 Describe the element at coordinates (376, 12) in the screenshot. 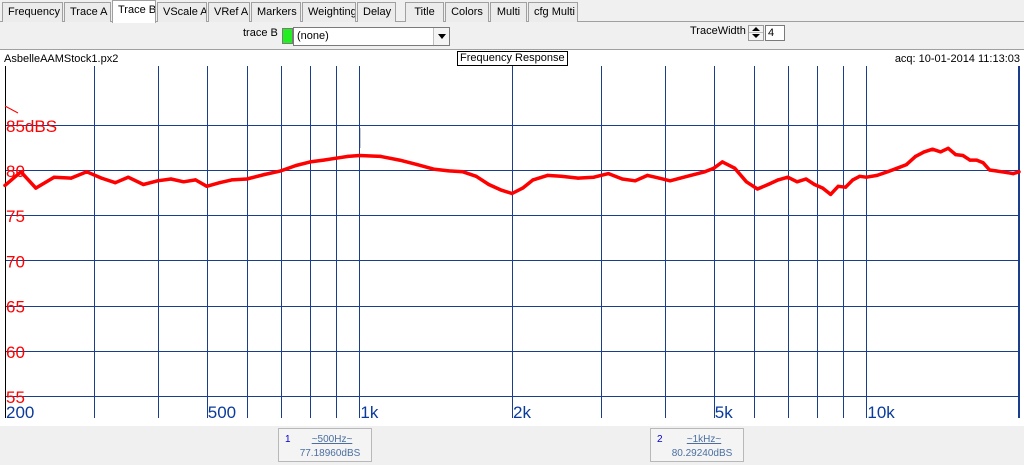

I see `tab-delay: Delay` at that location.